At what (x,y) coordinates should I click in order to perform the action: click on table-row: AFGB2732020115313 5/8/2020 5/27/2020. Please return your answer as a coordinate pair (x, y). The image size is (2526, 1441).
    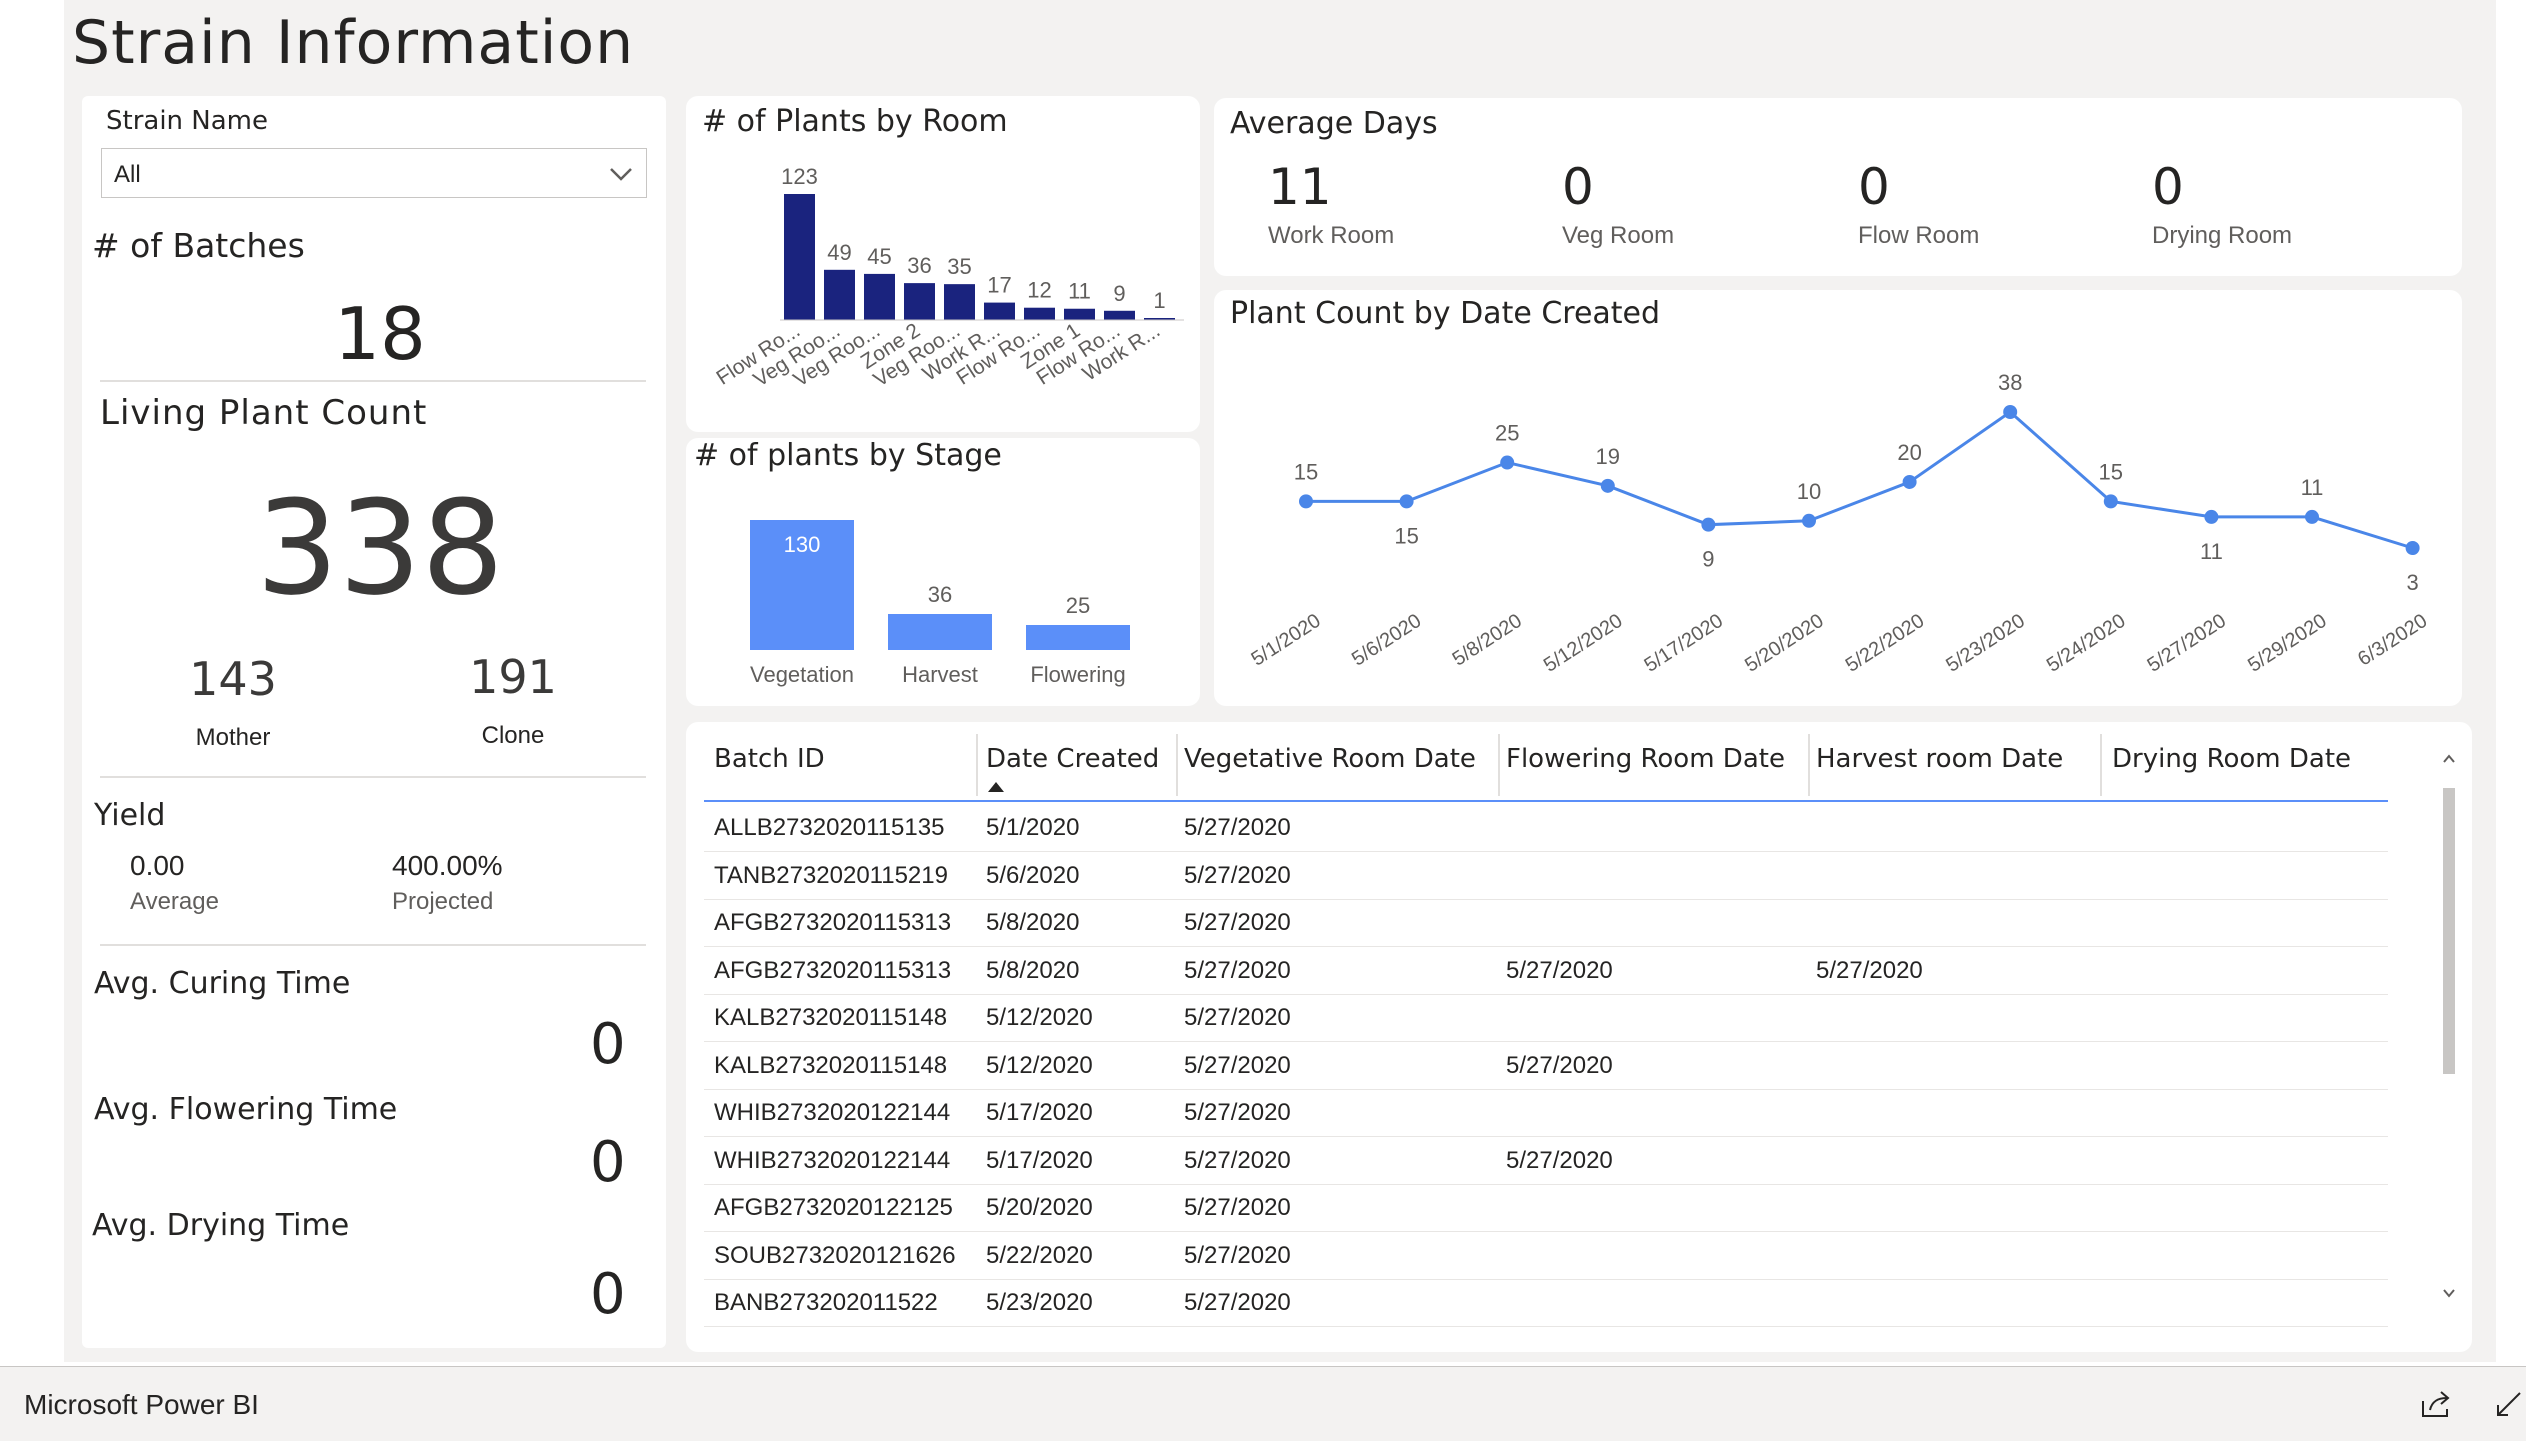
    Looking at the image, I should click on (1546, 923).